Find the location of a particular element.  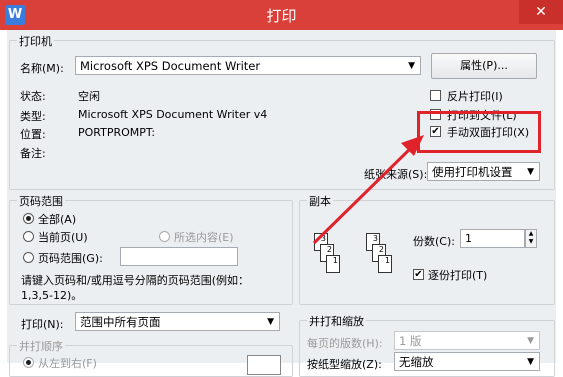

annotation-arrow-icon is located at coordinates (368, 190).